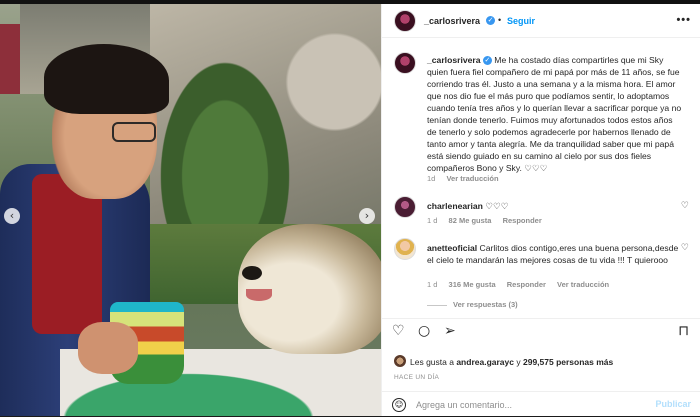  I want to click on publish-button: Publicar, so click(673, 404).